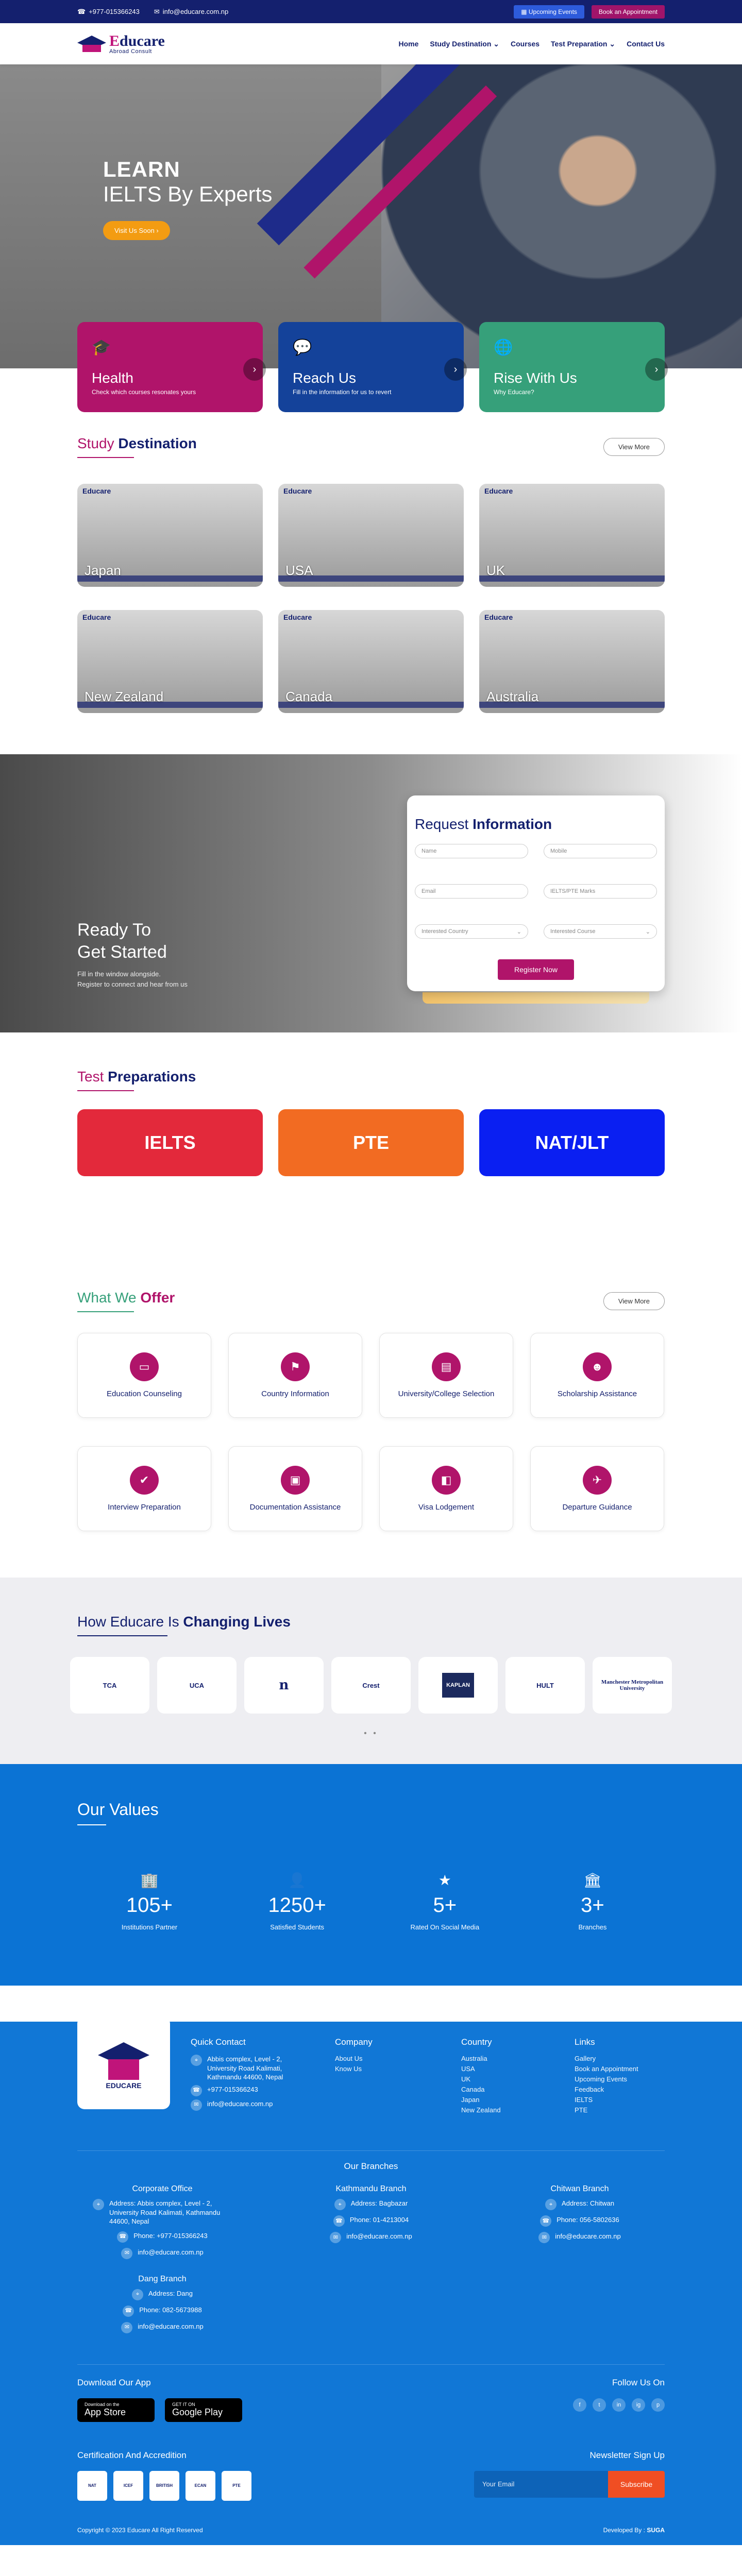 This screenshot has height=2576, width=742. I want to click on prep-pte-button: PTE, so click(371, 1142).